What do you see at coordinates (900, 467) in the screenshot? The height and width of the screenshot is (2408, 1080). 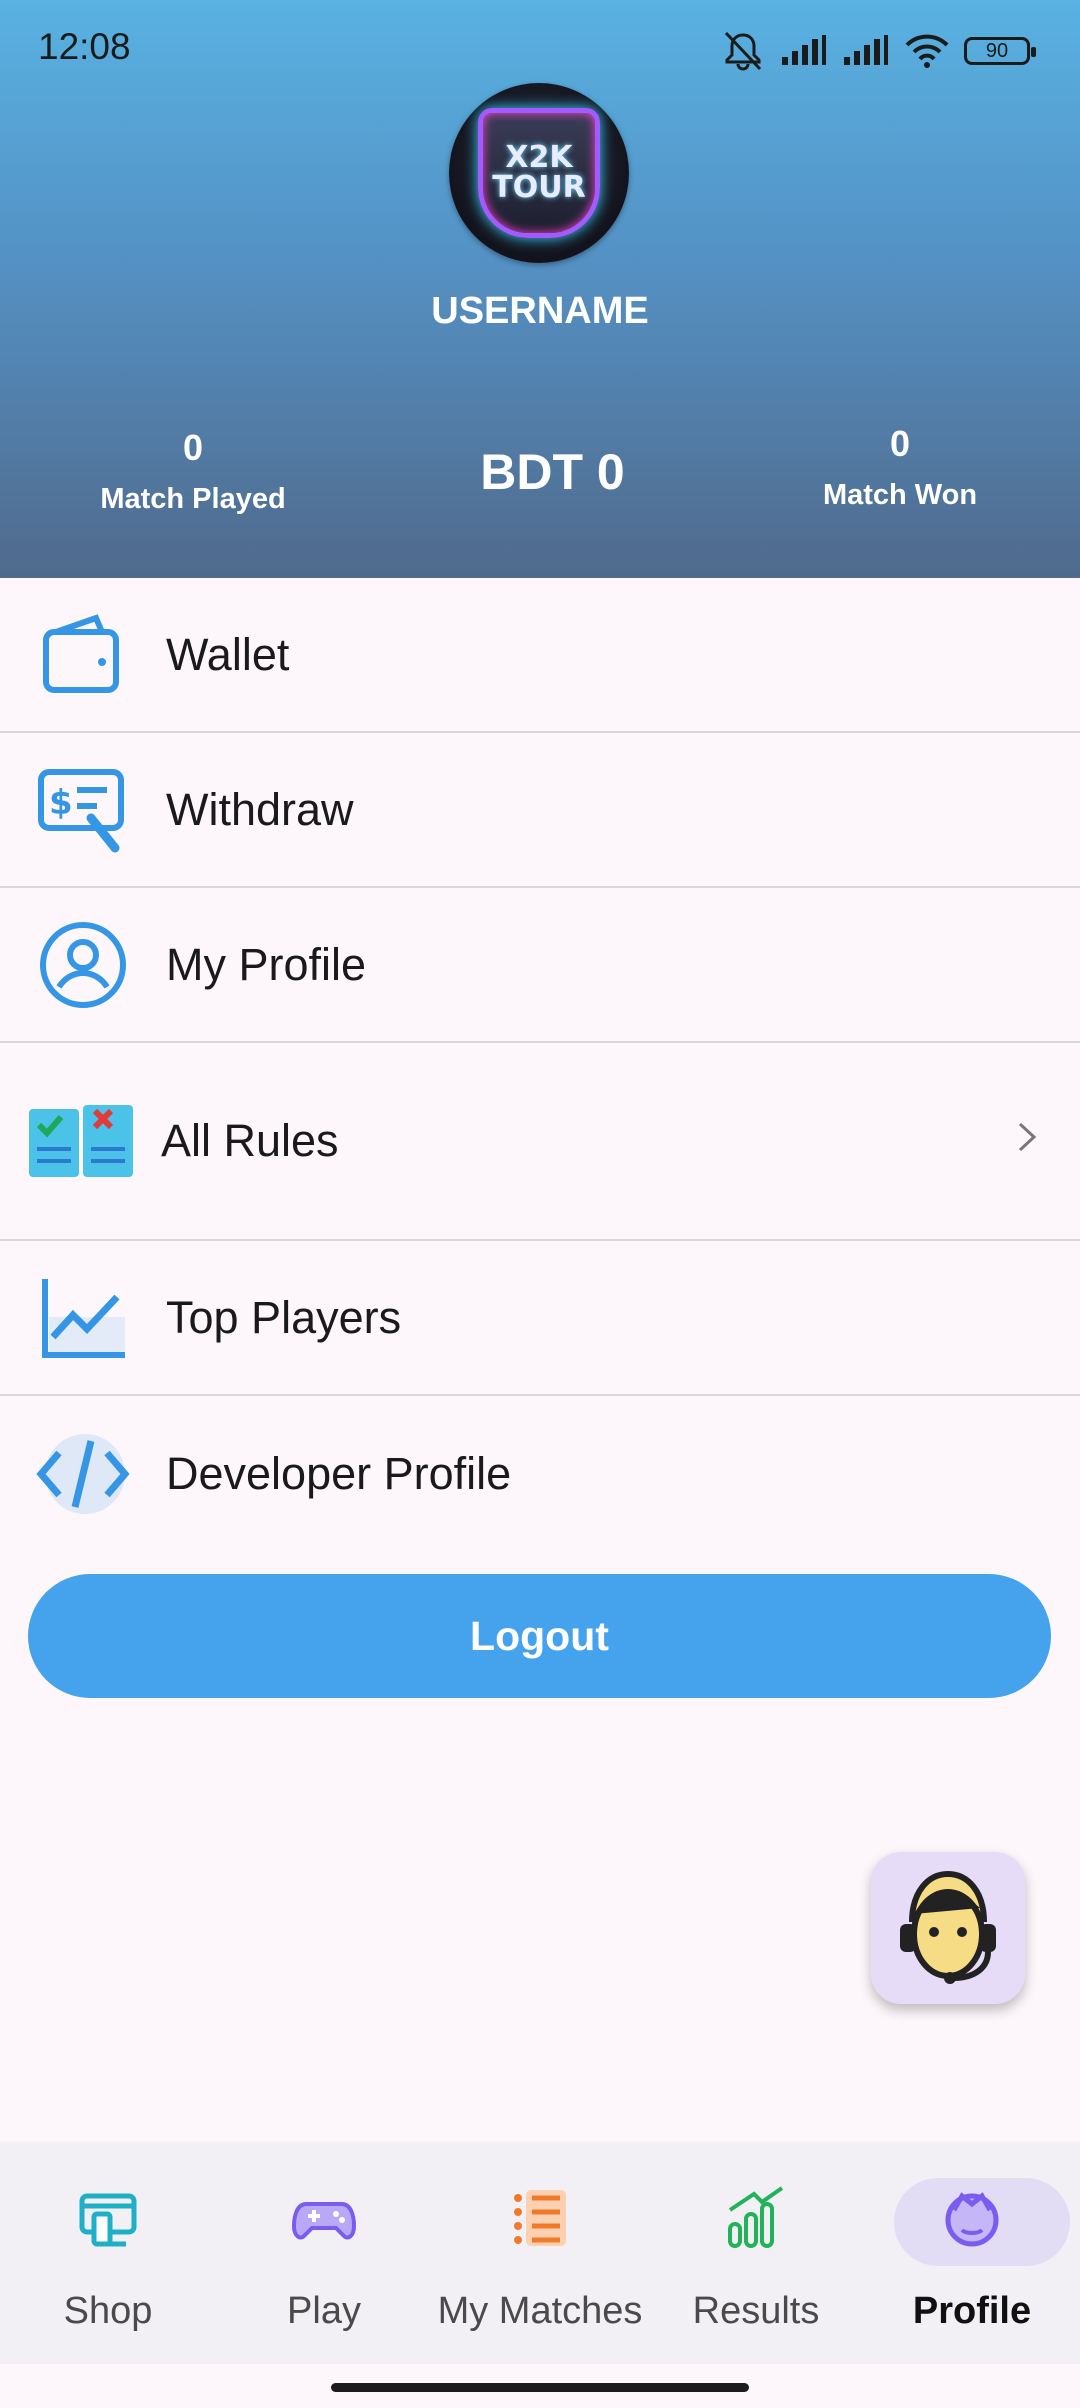 I see `match-won-stat: 0 Match Won` at bounding box center [900, 467].